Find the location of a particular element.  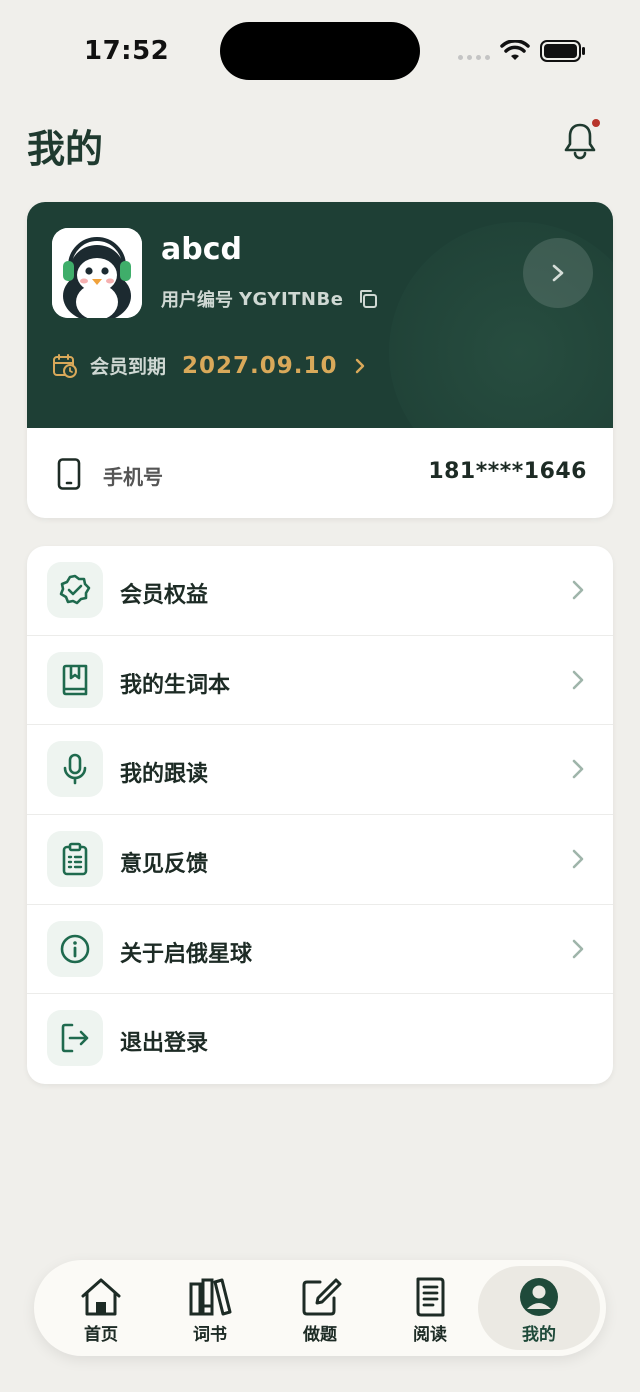

page-title: 我的 is located at coordinates (65, 149).